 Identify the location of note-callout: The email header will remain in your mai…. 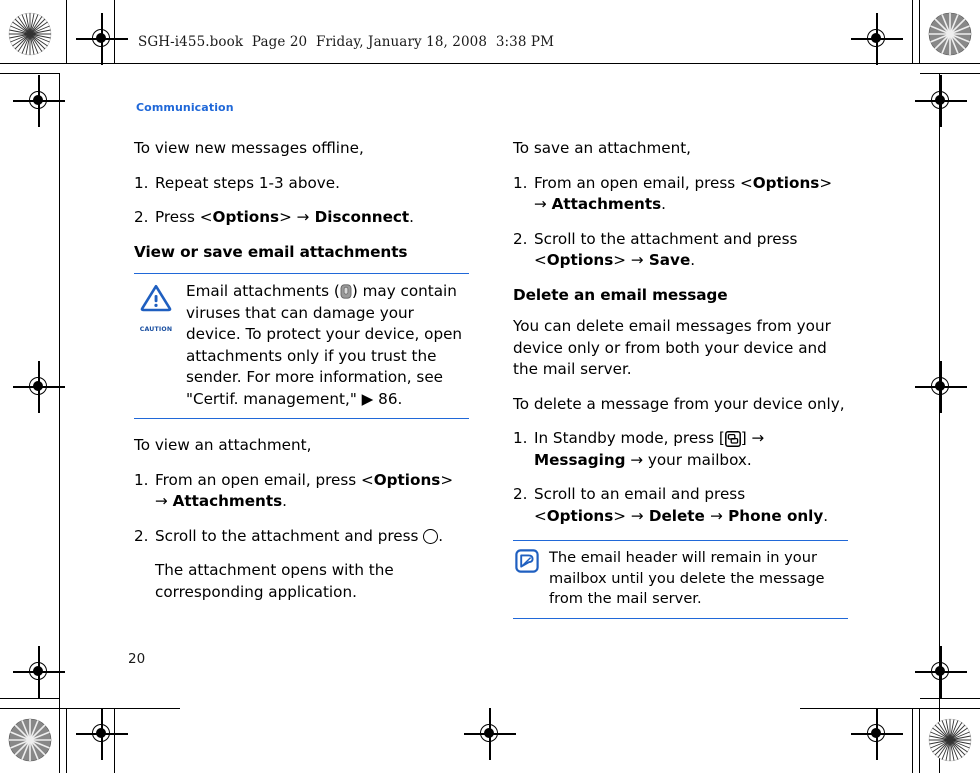
(680, 579).